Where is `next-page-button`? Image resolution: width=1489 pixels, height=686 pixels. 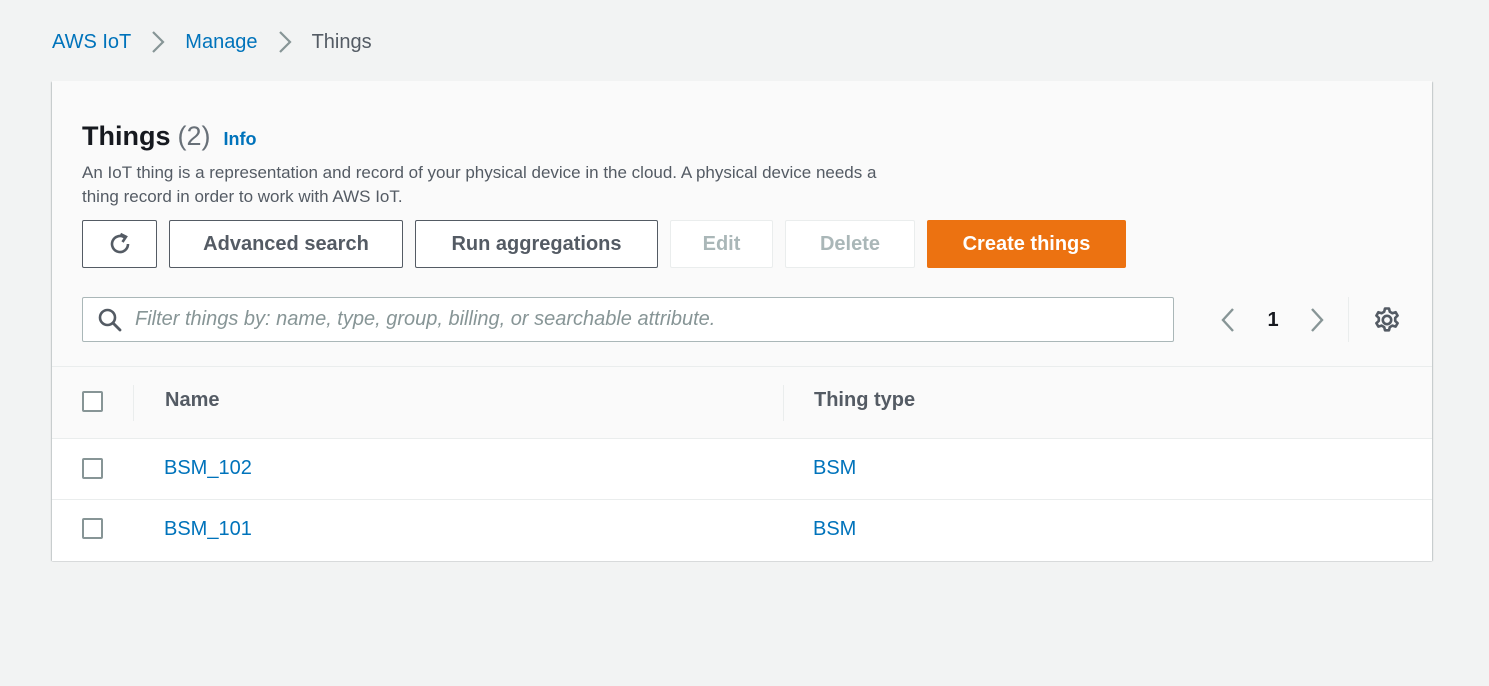 next-page-button is located at coordinates (1317, 320).